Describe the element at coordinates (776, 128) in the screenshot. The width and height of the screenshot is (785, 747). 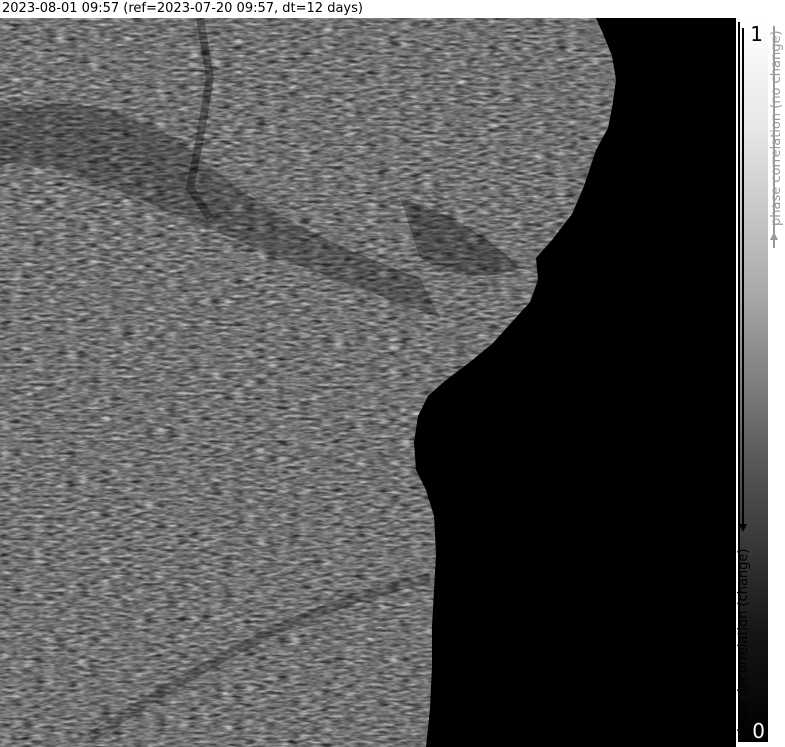
I see `colorbar-top-caption: phase correlation (no change)` at that location.